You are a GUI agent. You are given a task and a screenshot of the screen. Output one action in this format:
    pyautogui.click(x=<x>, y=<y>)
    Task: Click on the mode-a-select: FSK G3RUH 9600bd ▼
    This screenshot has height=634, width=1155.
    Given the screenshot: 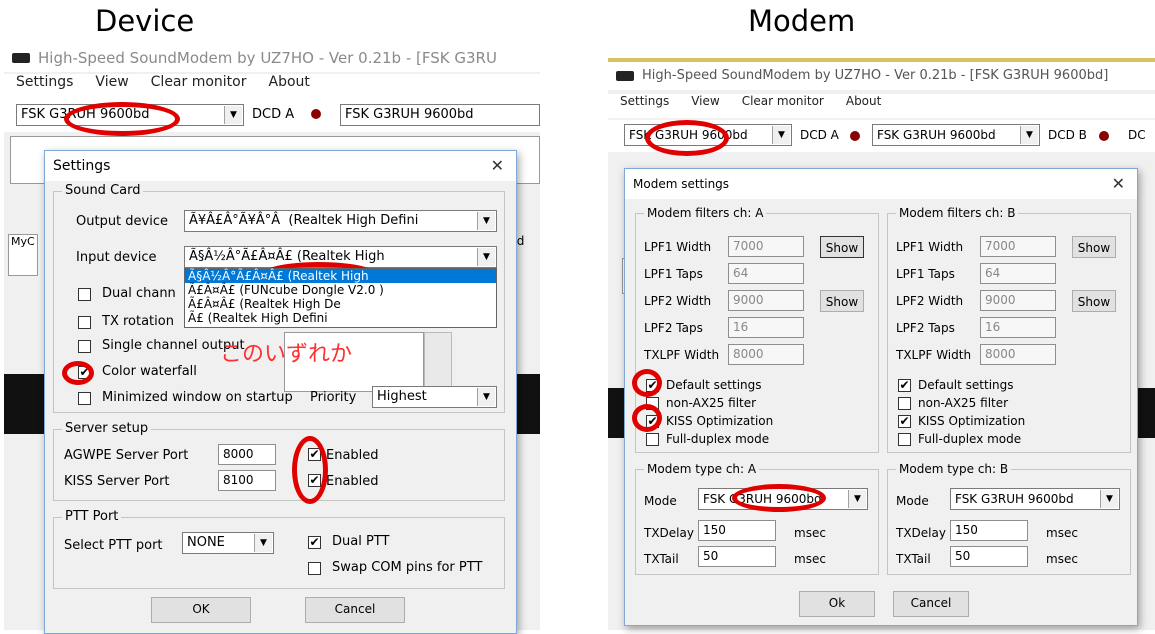 What is the action you would take?
    pyautogui.click(x=783, y=499)
    